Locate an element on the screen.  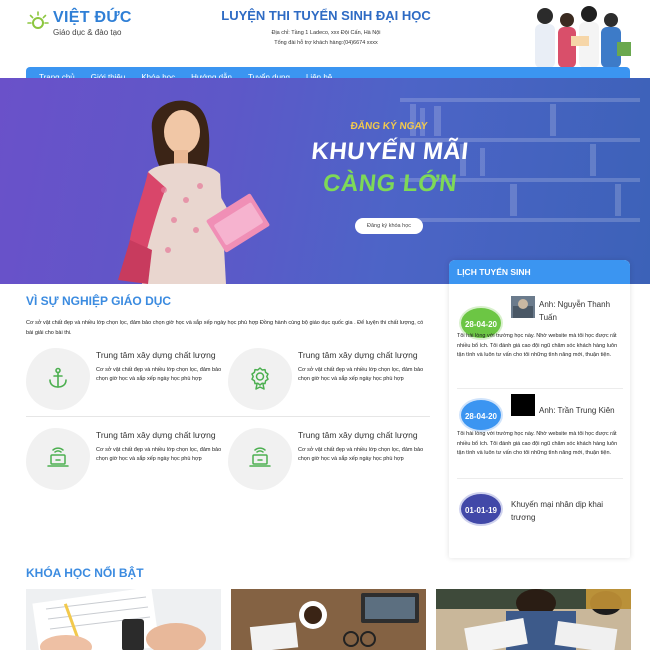
promo-subheadline: CÀNG LỚN is located at coordinates (390, 183).